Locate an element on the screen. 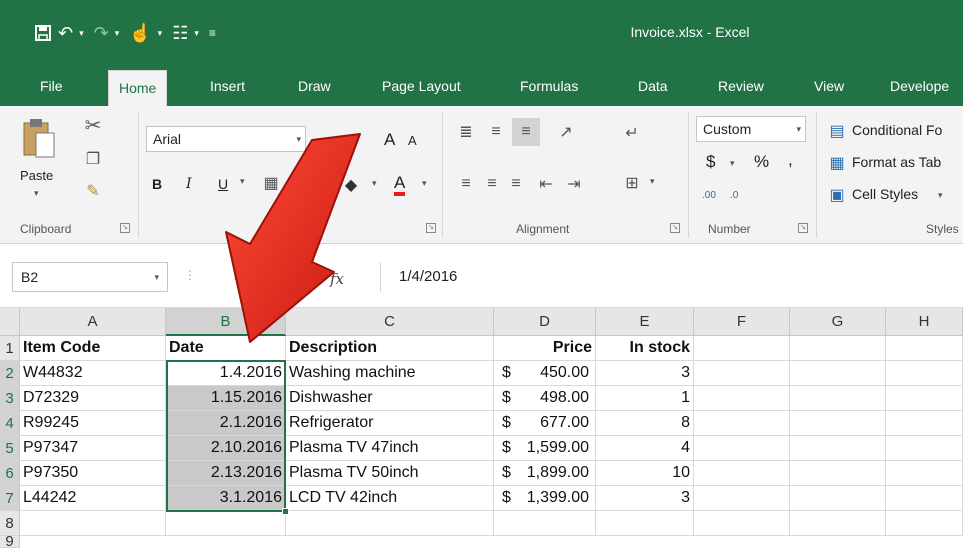  fill-handle is located at coordinates (285, 511).